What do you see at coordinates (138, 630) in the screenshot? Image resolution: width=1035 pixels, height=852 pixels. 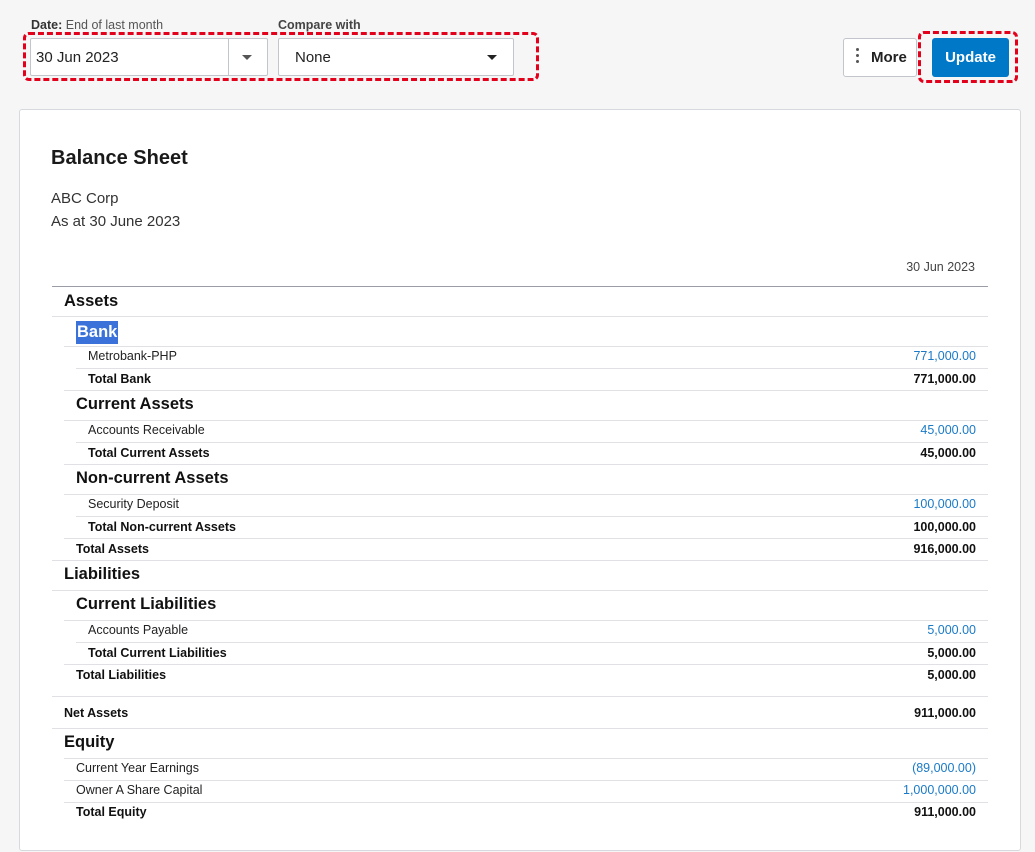 I see `account-name: Accounts Payable` at bounding box center [138, 630].